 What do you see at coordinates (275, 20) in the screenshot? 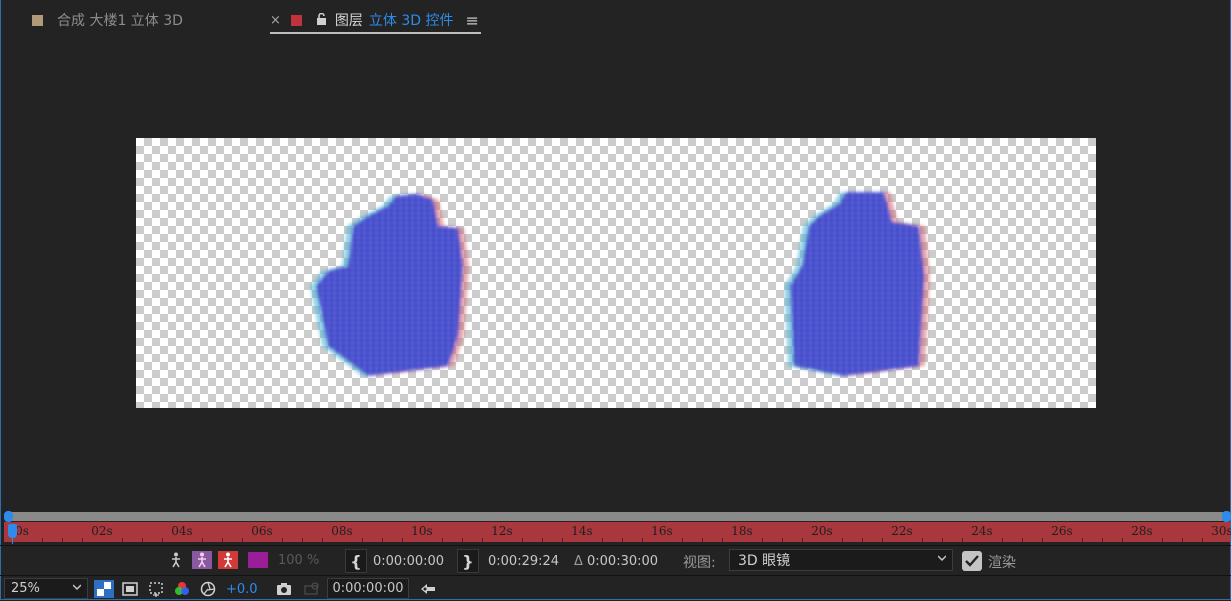
I see `close-tab-icon: ×` at bounding box center [275, 20].